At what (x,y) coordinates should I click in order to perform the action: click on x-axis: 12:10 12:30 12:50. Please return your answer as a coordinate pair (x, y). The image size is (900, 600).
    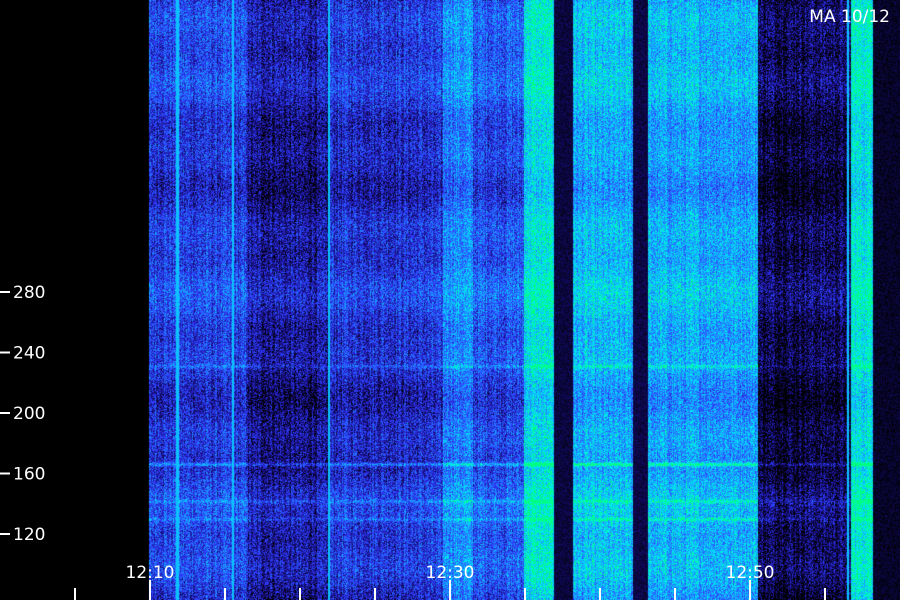
    Looking at the image, I should click on (450, 581).